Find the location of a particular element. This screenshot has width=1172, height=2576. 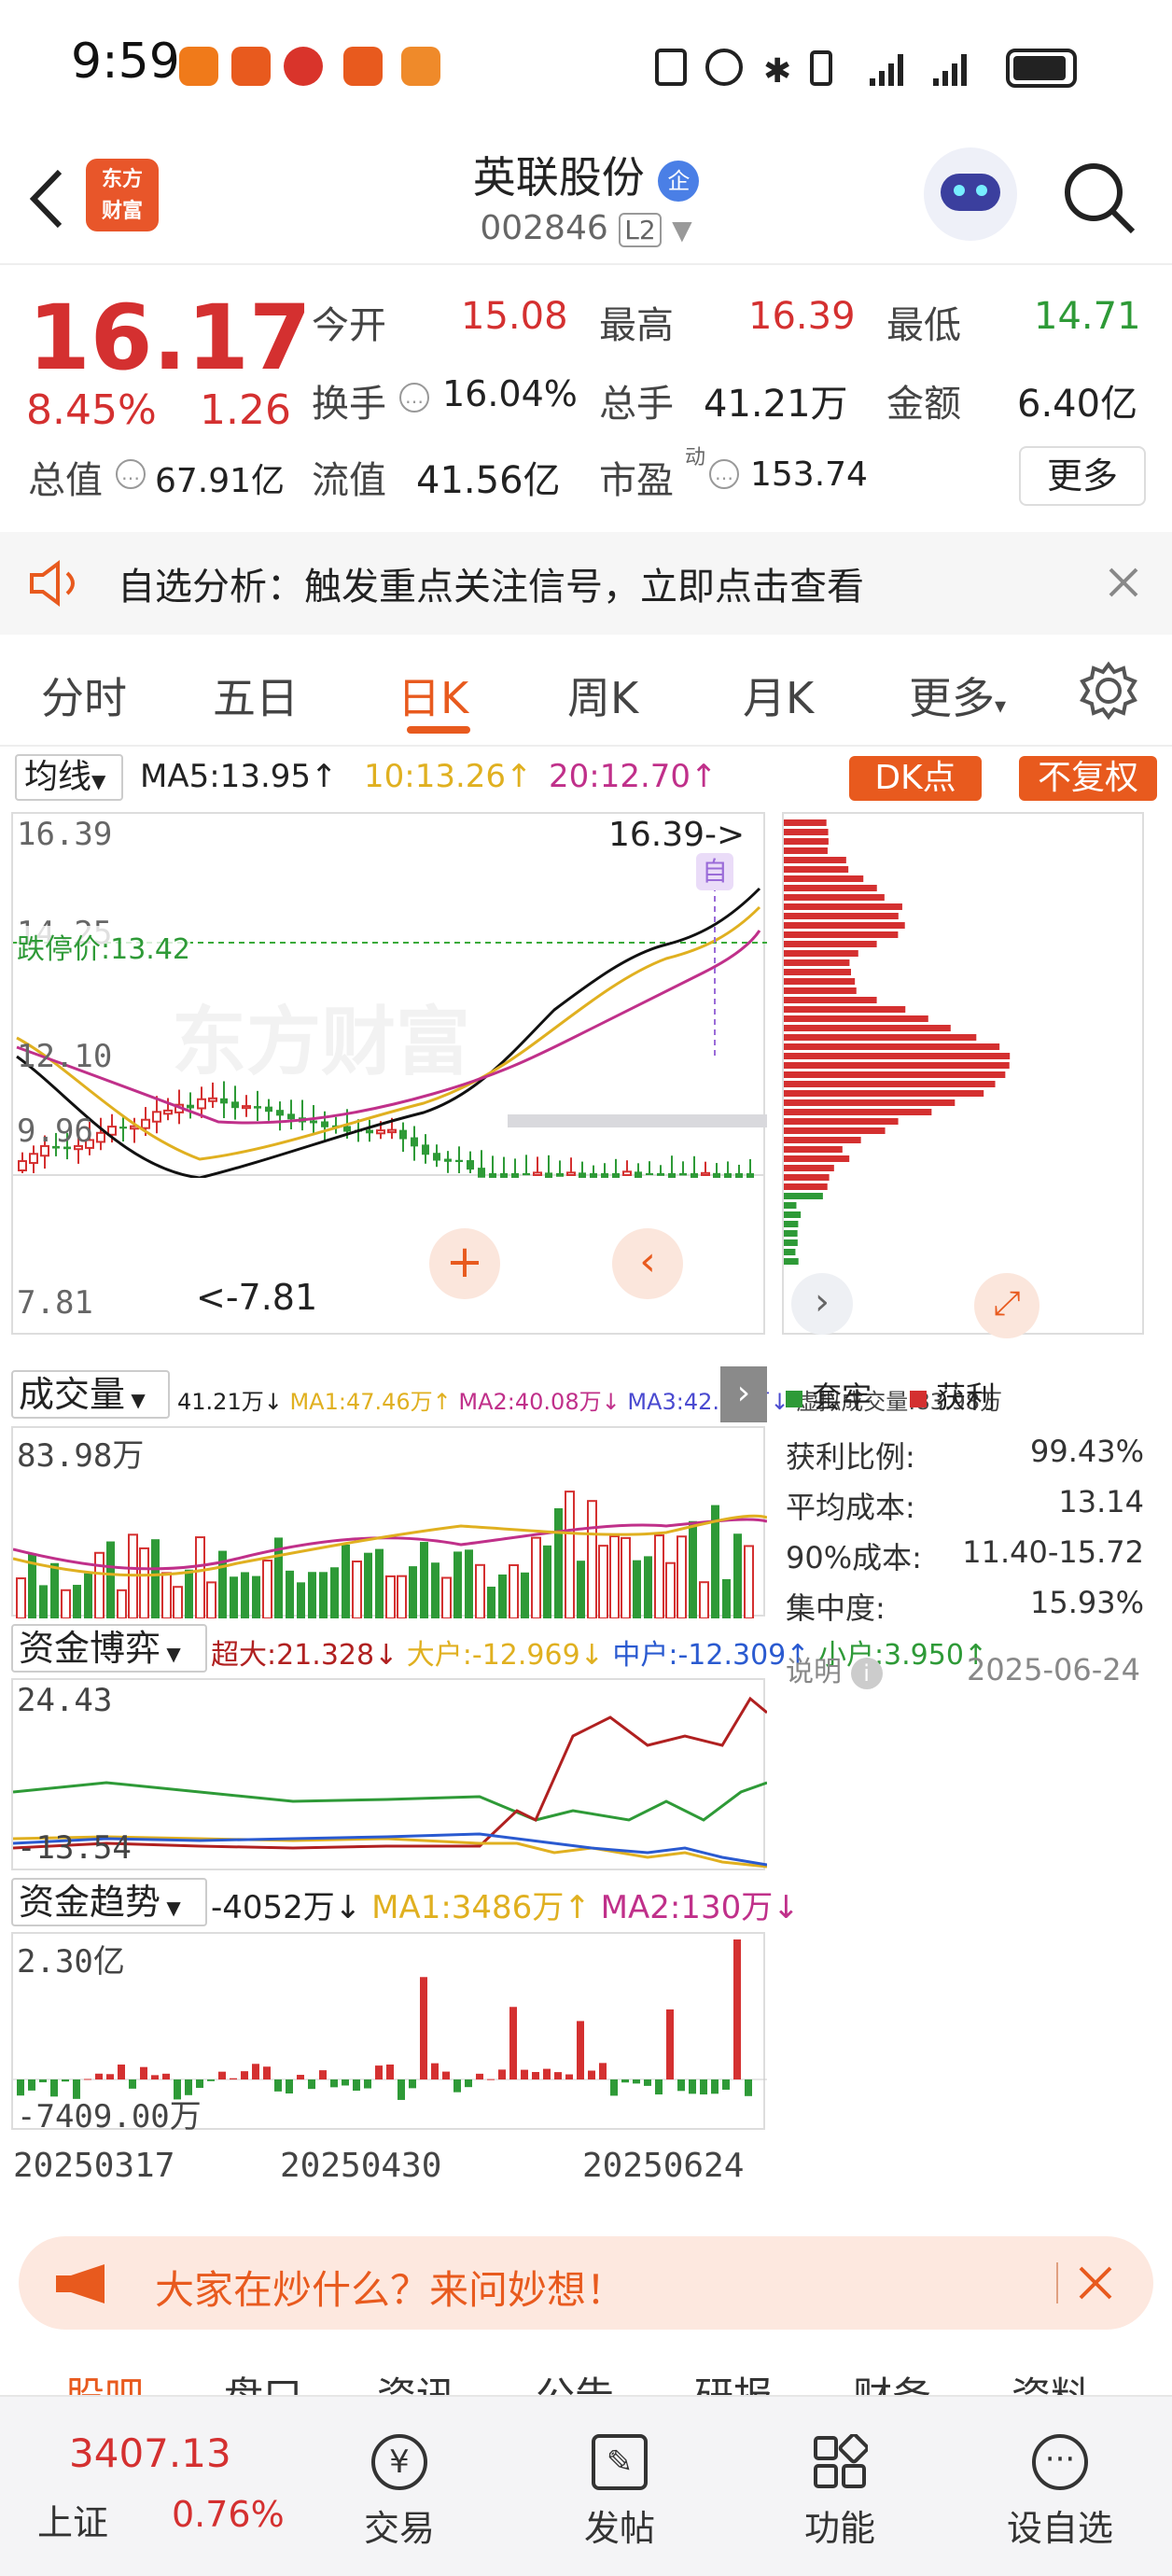

scroll-left-button: ‹ is located at coordinates (647, 1263).